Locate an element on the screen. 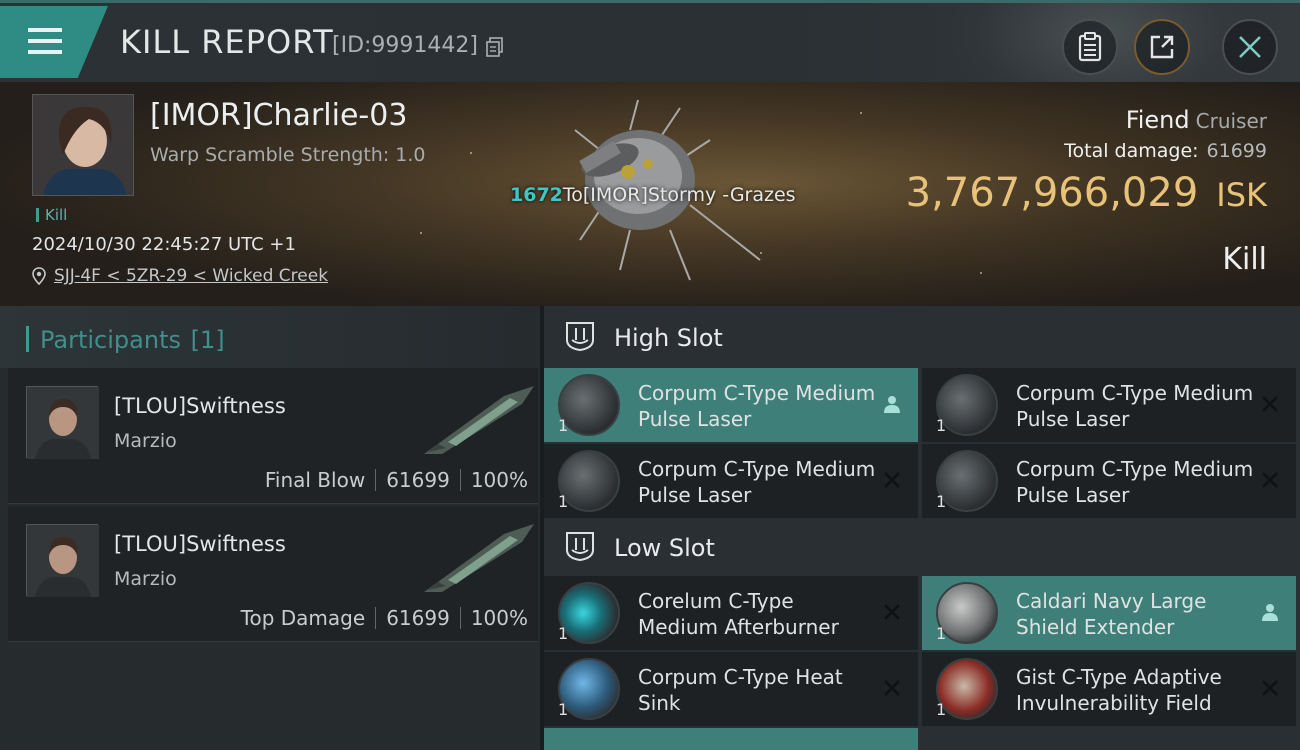 Image resolution: width=1300 pixels, height=750 pixels. participants-title: Participants [1] is located at coordinates (125, 340).